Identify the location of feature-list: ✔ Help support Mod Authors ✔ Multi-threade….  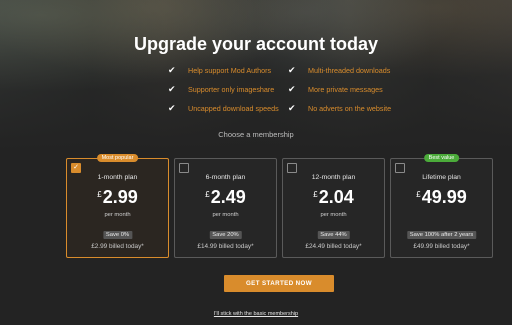
(288, 89).